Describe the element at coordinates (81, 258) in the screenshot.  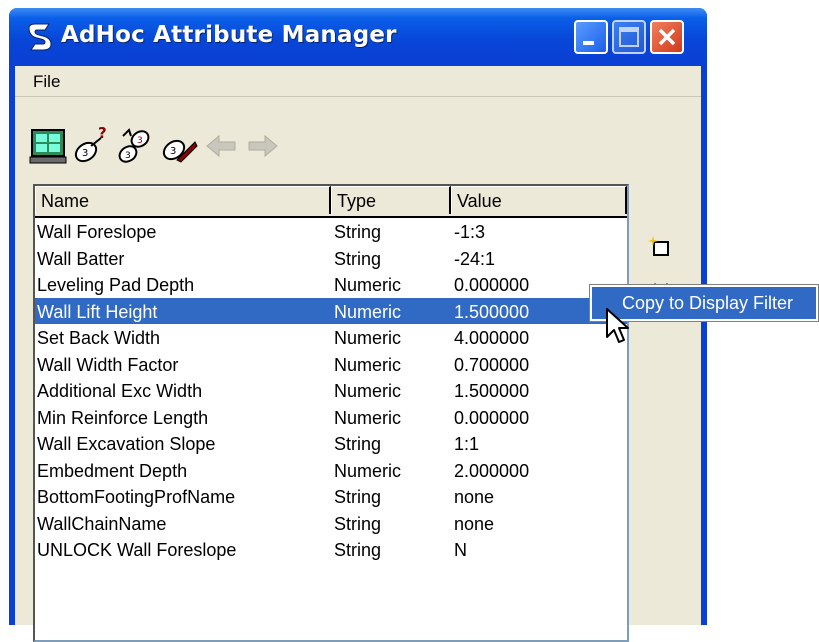
I see `cell-name: Wall Batter` at that location.